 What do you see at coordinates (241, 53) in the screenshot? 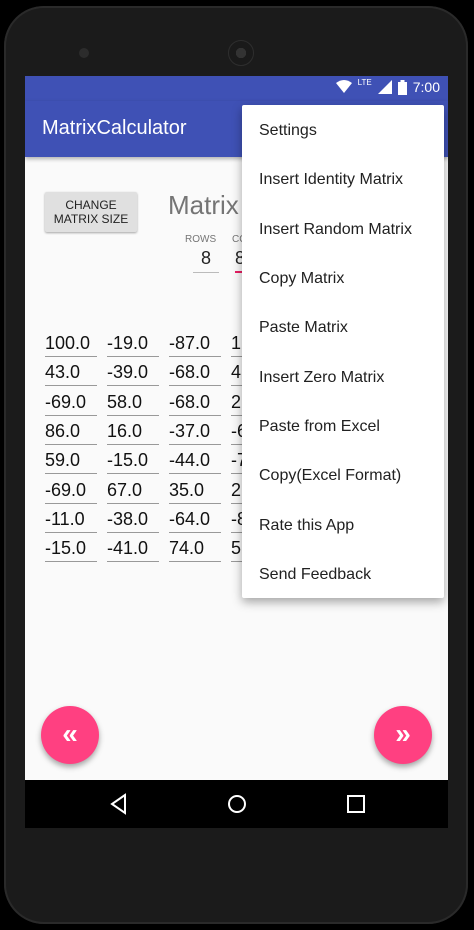
I see `earpiece-speaker` at bounding box center [241, 53].